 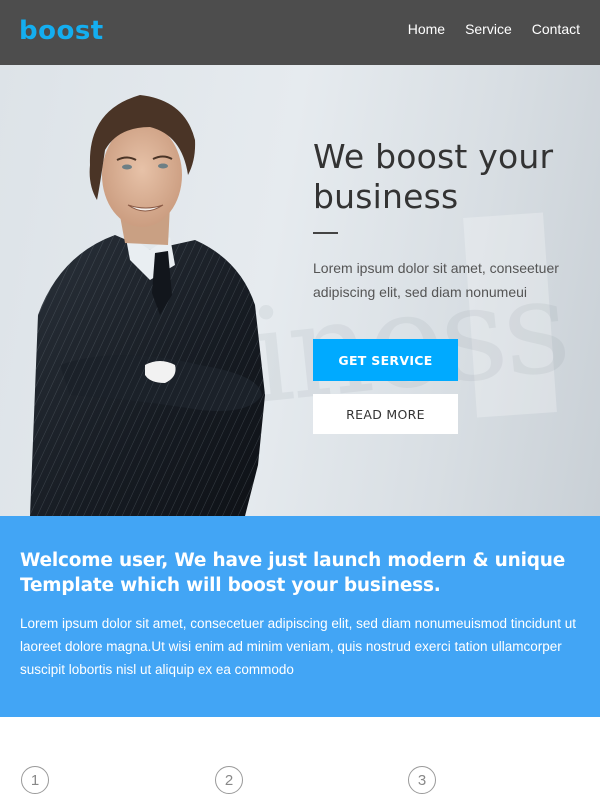 I want to click on logo: boost, so click(x=61, y=31).